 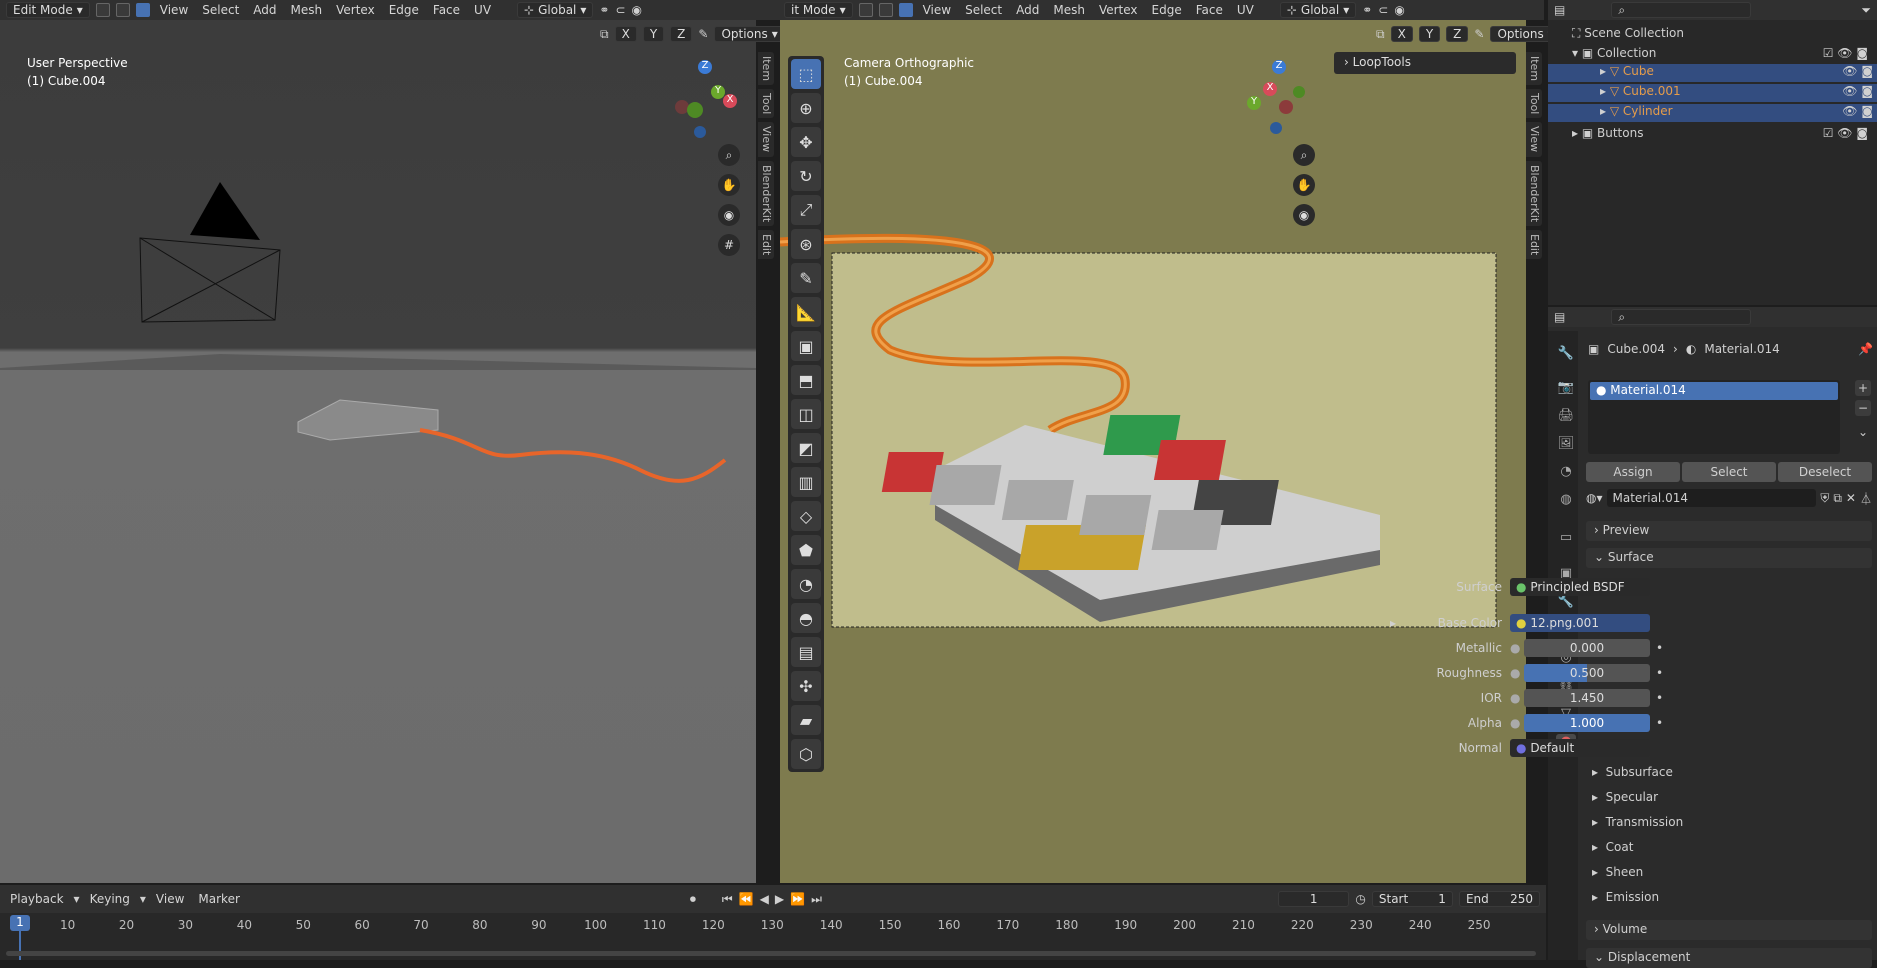 What do you see at coordinates (1566, 390) in the screenshot?
I see `render-tab-icon: 📷` at bounding box center [1566, 390].